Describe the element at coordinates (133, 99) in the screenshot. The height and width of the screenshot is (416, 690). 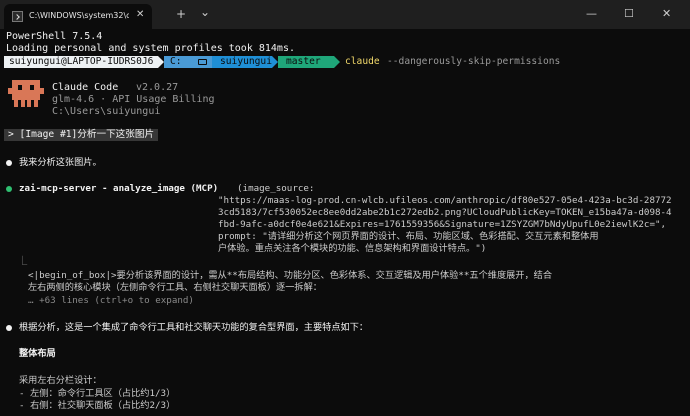
I see `banner-model: glm-4.6 · API Usage Billing` at that location.